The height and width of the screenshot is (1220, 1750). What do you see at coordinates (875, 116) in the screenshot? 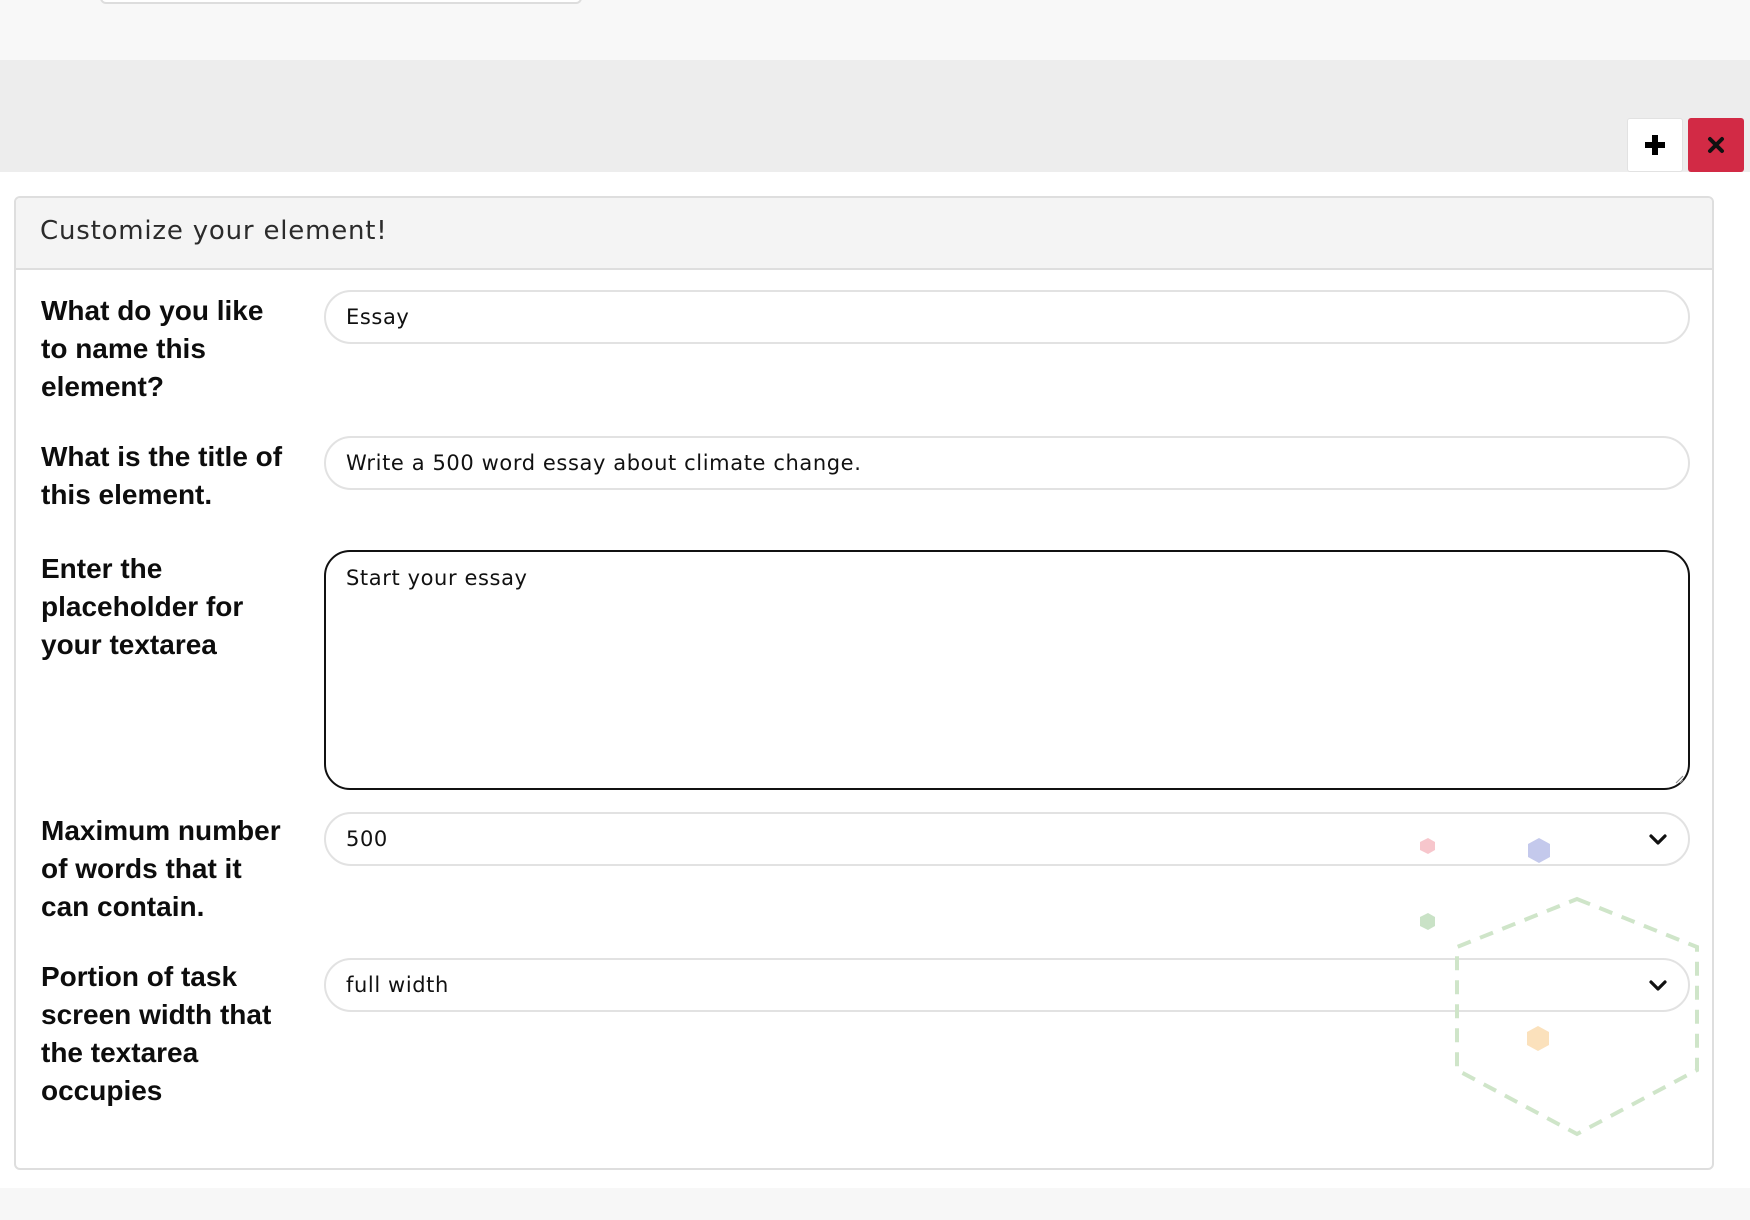
I see `toolbar-strip` at bounding box center [875, 116].